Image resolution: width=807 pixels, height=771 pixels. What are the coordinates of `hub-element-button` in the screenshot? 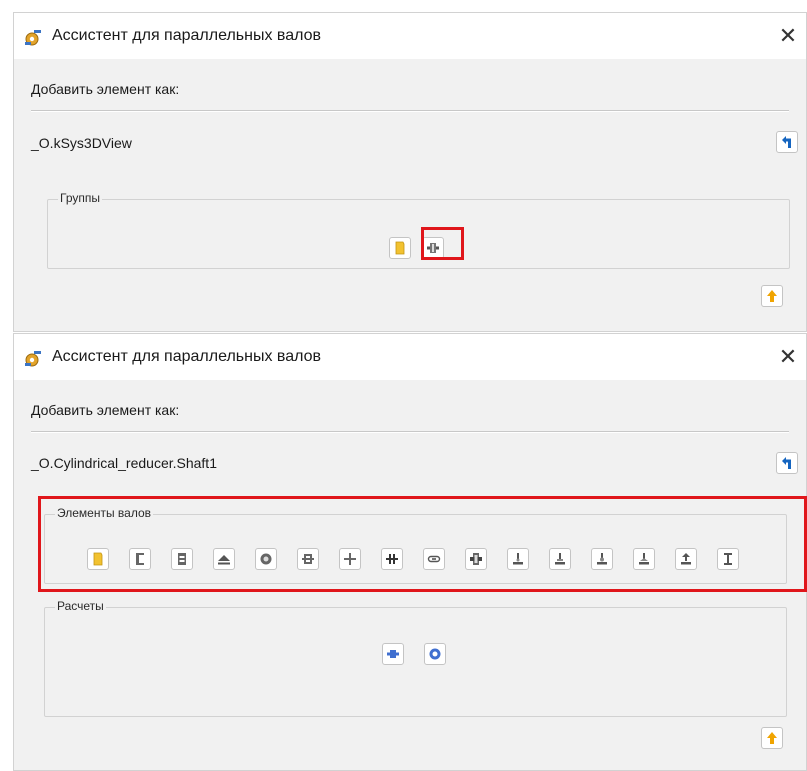 It's located at (308, 559).